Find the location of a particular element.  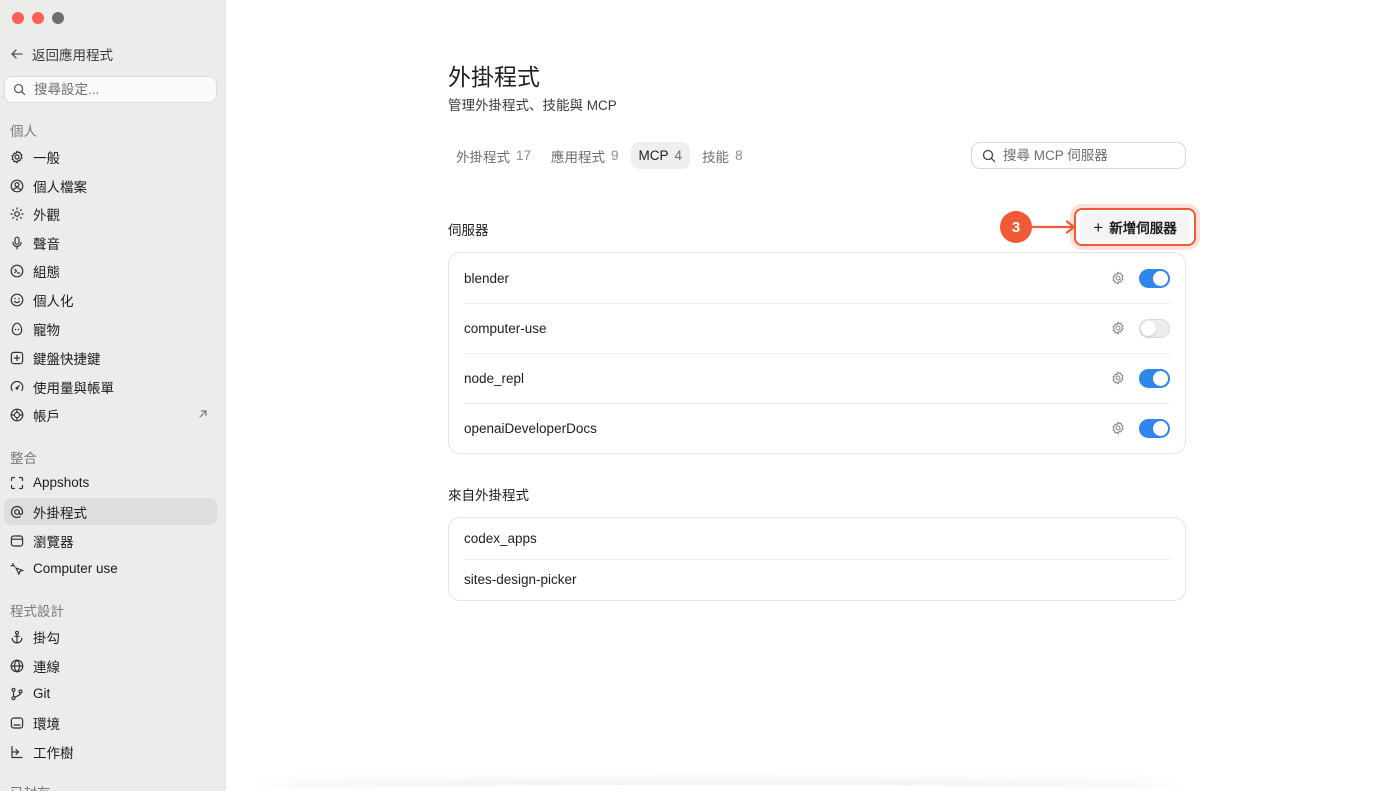

sidebar-item-pets: 寵物 is located at coordinates (110, 328).